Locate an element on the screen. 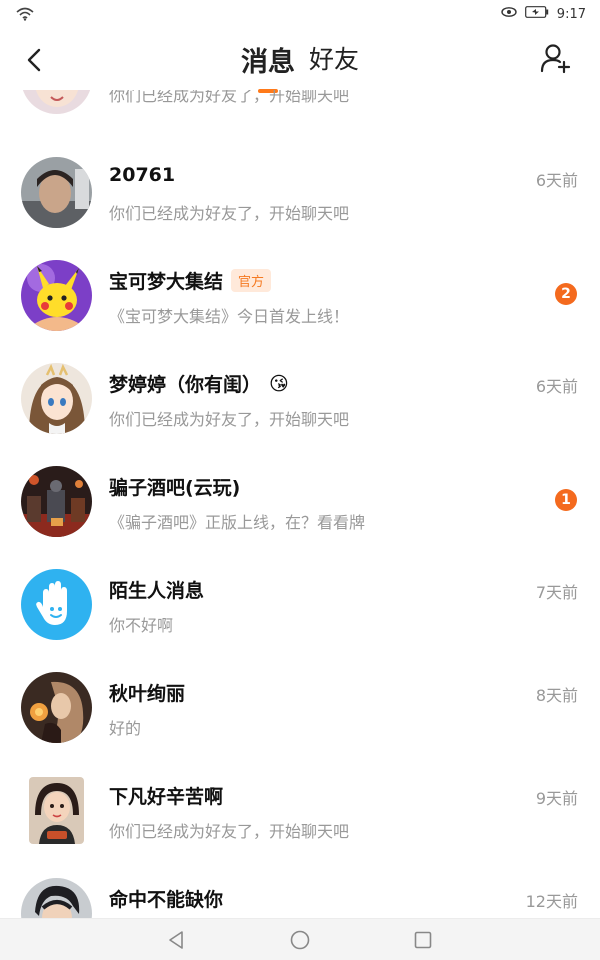 This screenshot has width=600, height=960. status-bar: 9:17 is located at coordinates (300, 15).